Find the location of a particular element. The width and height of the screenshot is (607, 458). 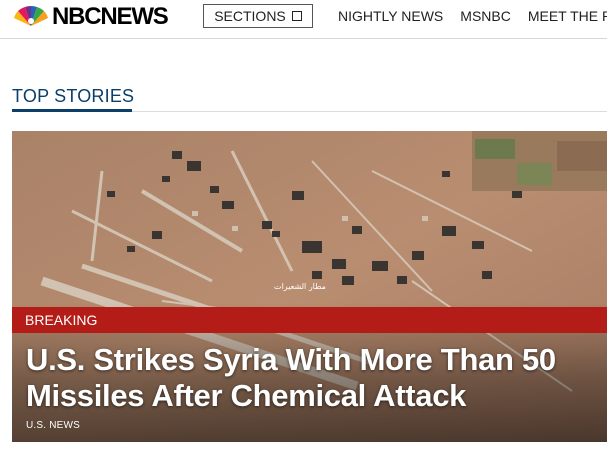

nav-link-meet-the-press: MEET THE PR is located at coordinates (567, 16).